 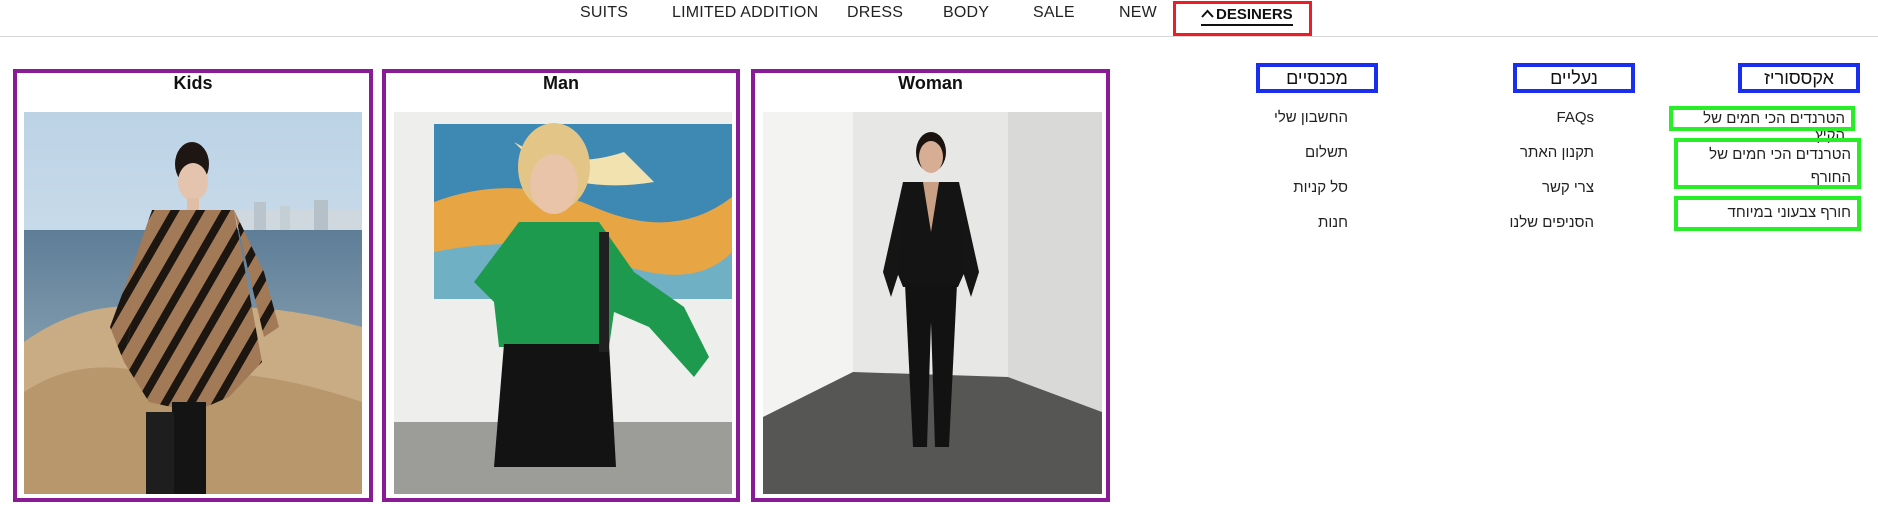 What do you see at coordinates (1799, 78) in the screenshot?
I see `column-heading-accessories: אקססוריז` at bounding box center [1799, 78].